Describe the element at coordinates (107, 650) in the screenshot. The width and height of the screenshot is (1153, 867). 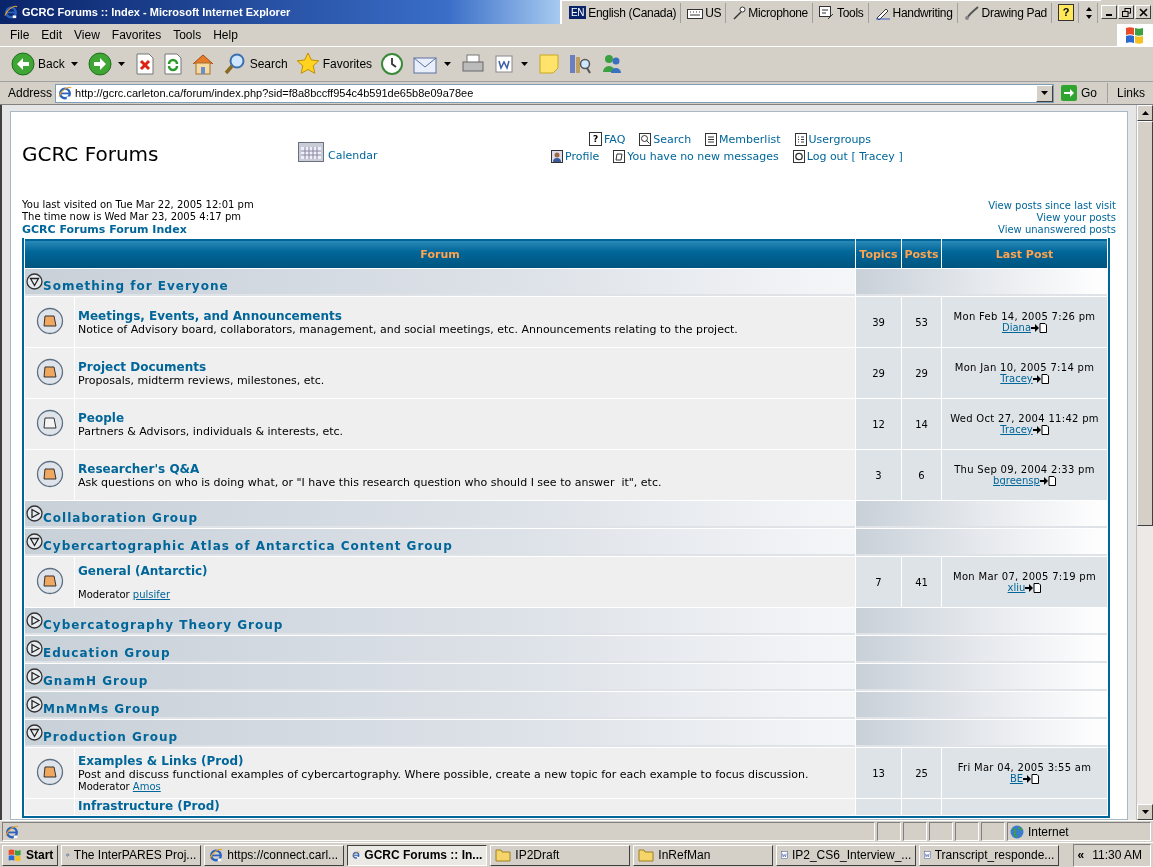
I see `category-link: Education Group` at that location.